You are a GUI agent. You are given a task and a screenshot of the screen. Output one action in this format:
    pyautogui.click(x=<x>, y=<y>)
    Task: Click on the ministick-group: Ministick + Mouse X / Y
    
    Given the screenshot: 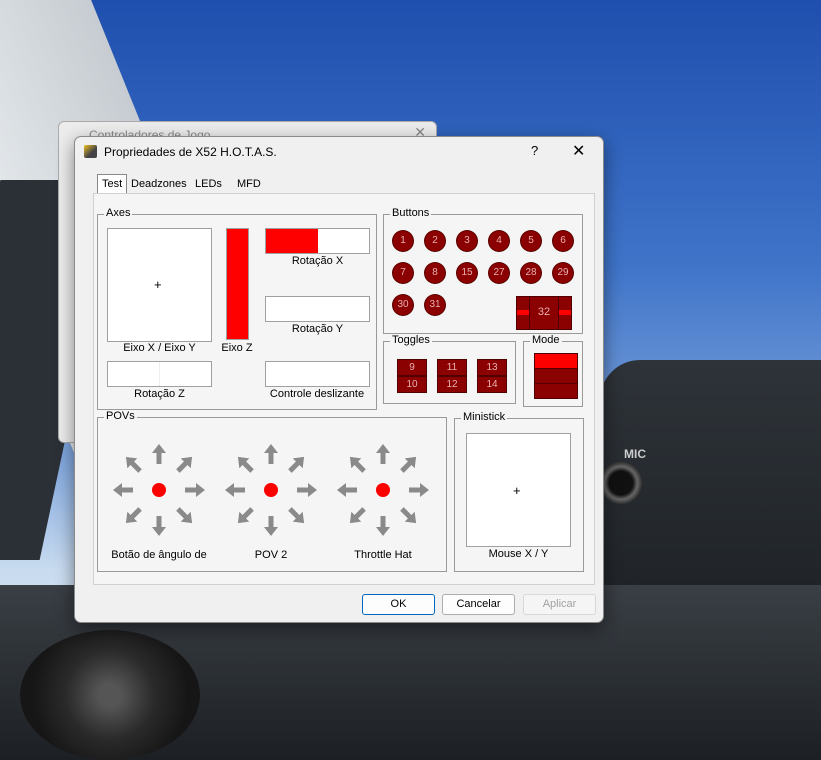 What is the action you would take?
    pyautogui.click(x=519, y=491)
    